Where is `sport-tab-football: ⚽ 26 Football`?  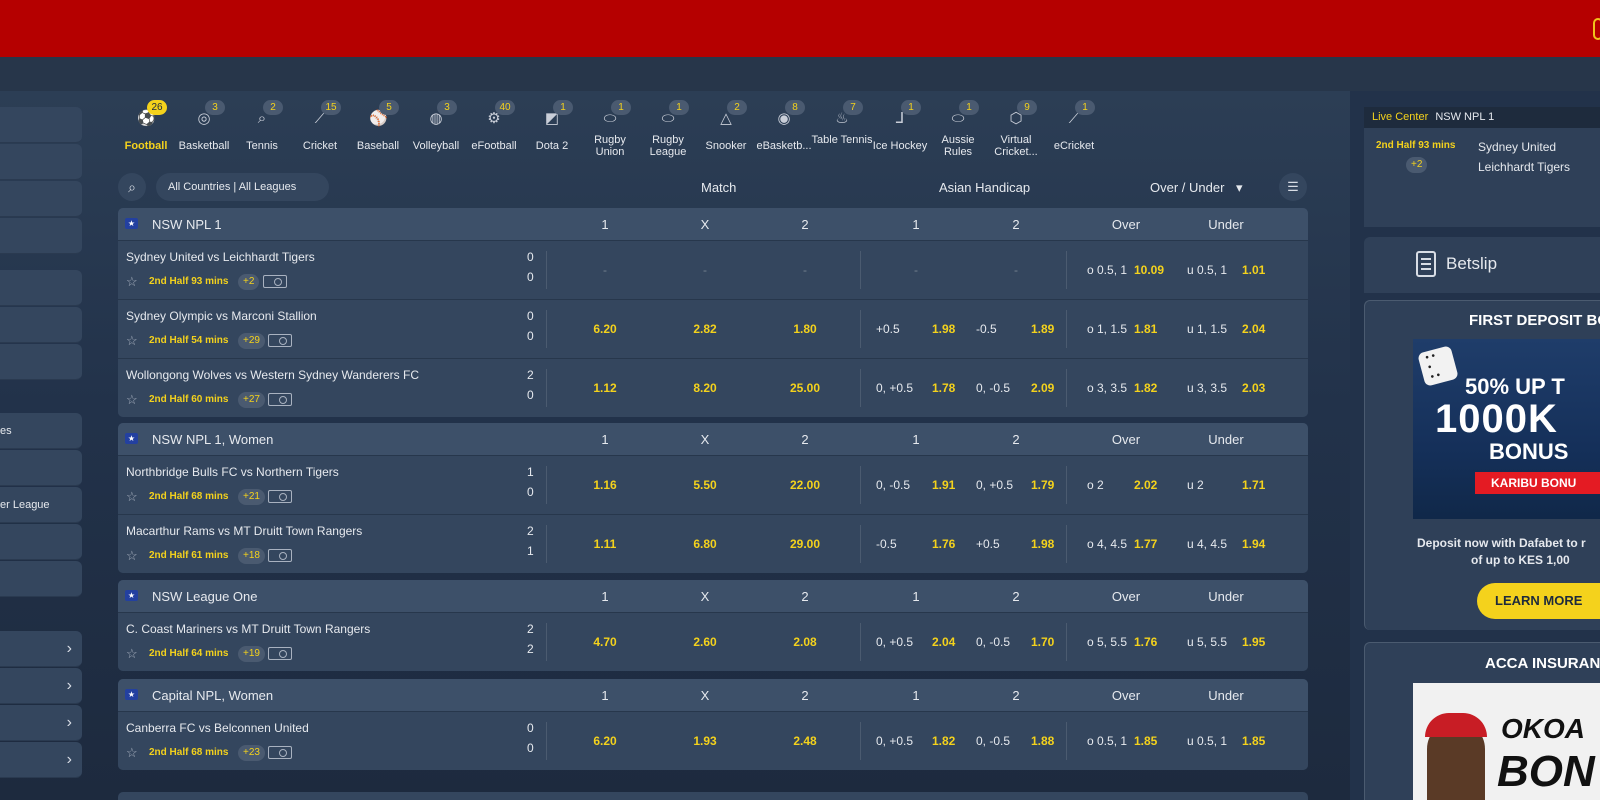 sport-tab-football: ⚽ 26 Football is located at coordinates (146, 130).